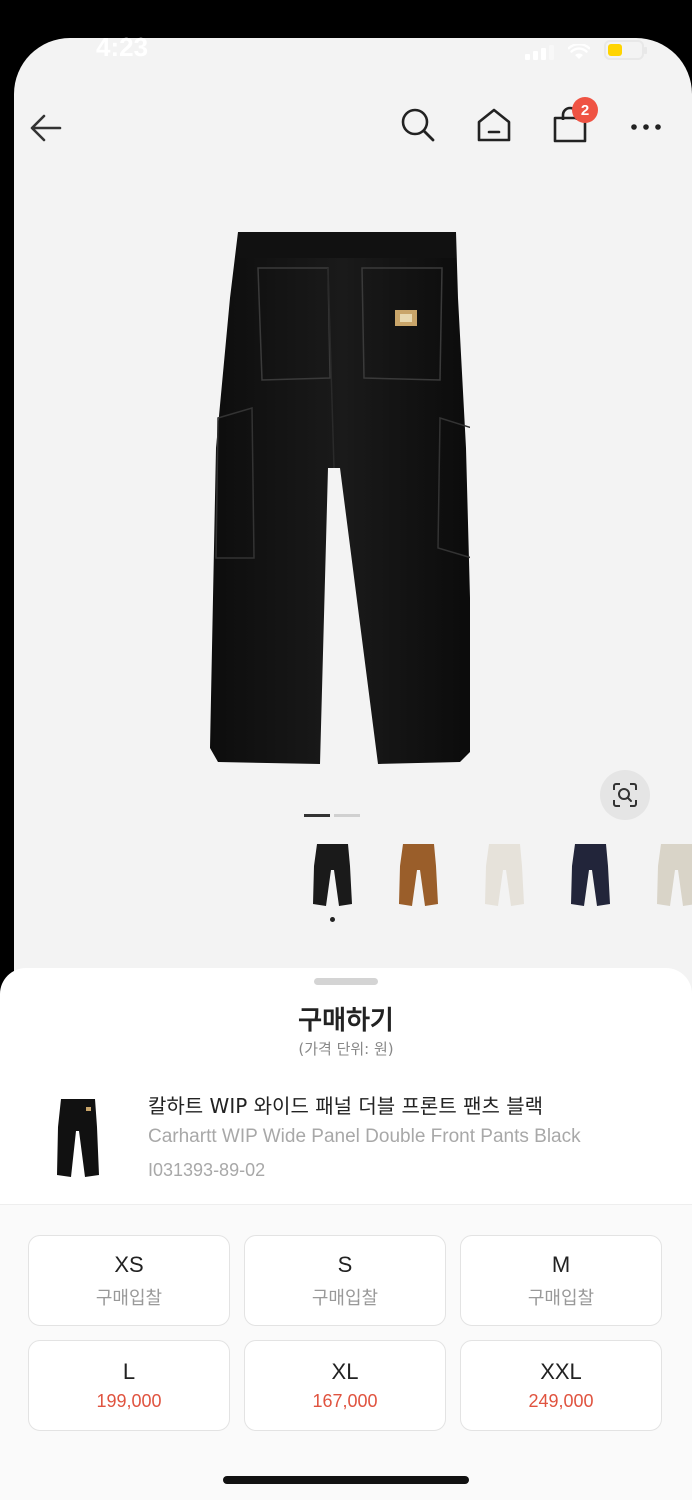 The height and width of the screenshot is (1500, 692). Describe the element at coordinates (345, 1401) in the screenshot. I see `size-price: 167,000` at that location.